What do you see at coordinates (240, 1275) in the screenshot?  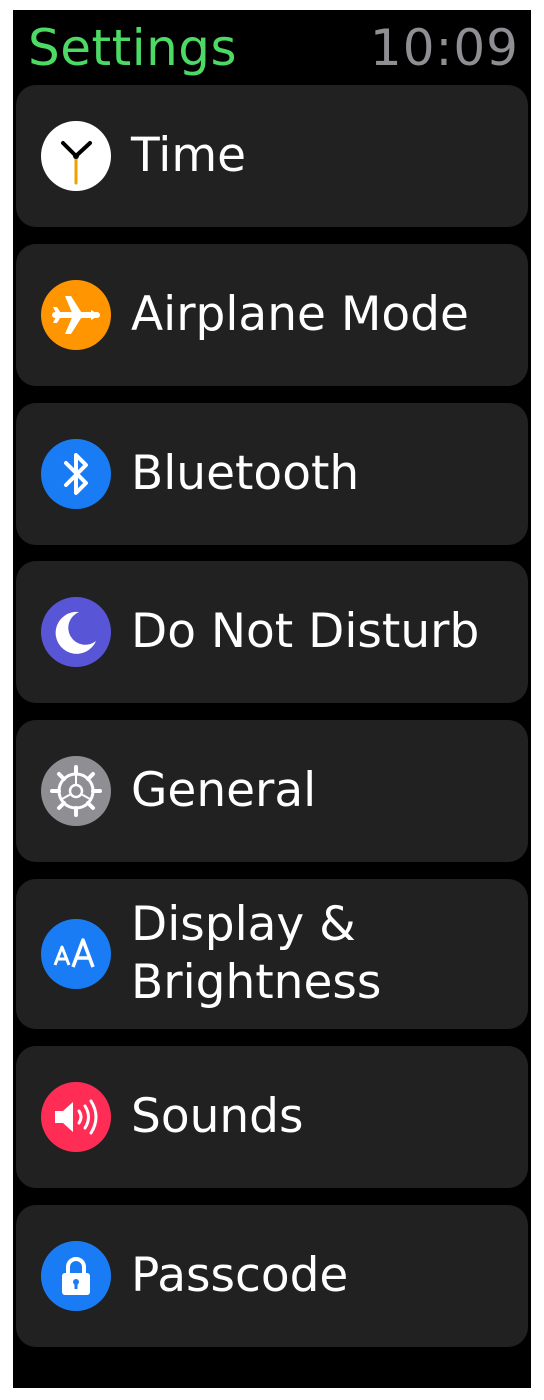 I see `settings-item-label: Passcode` at bounding box center [240, 1275].